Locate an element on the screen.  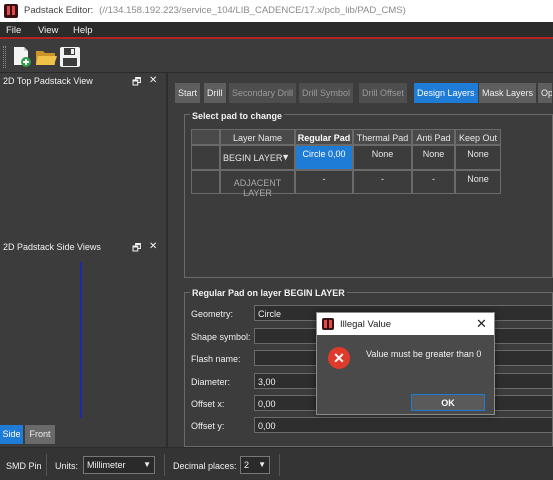
geometry-label: Geometry: is located at coordinates (212, 314).